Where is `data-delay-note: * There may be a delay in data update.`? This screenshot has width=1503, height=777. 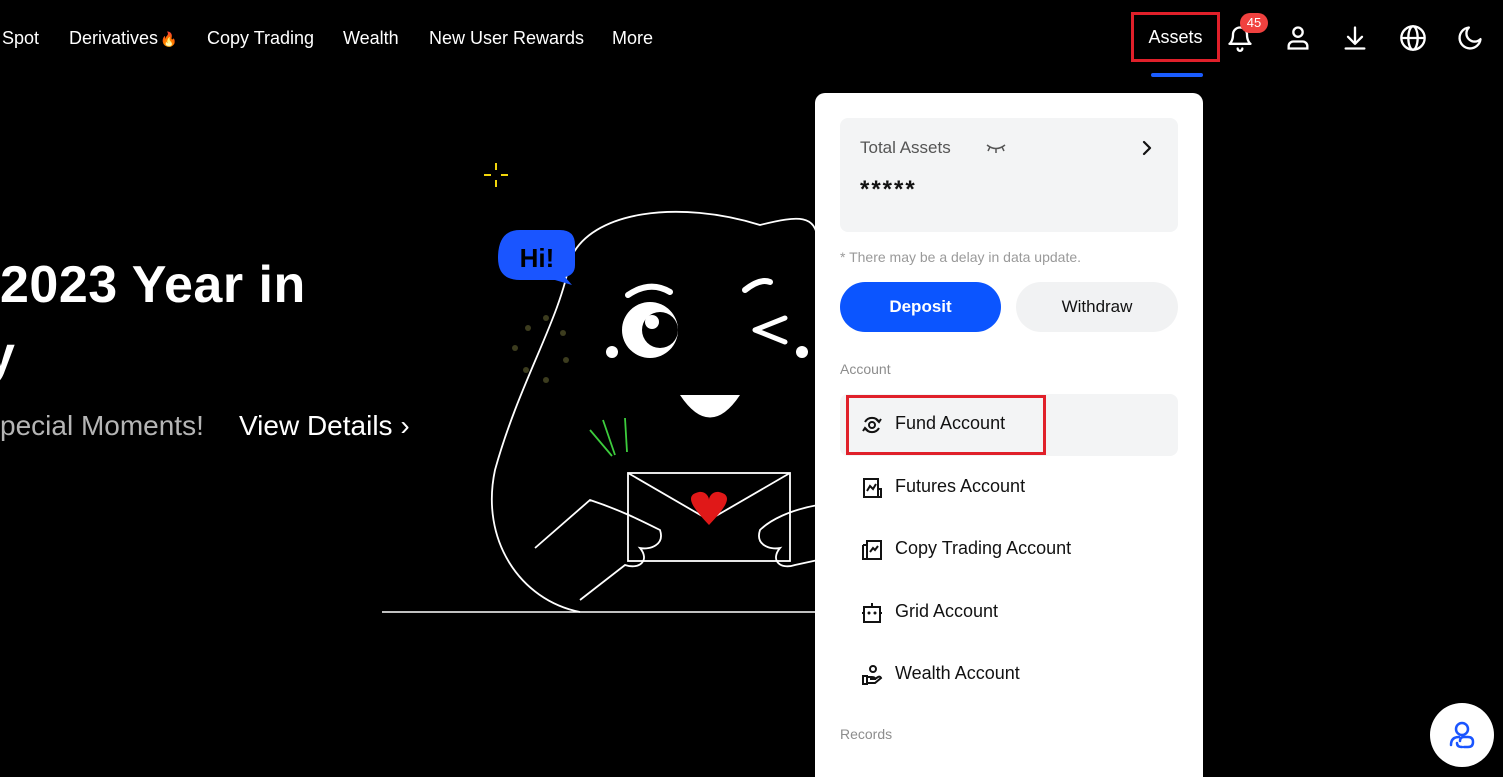 data-delay-note: * There may be a delay in data update. is located at coordinates (961, 257).